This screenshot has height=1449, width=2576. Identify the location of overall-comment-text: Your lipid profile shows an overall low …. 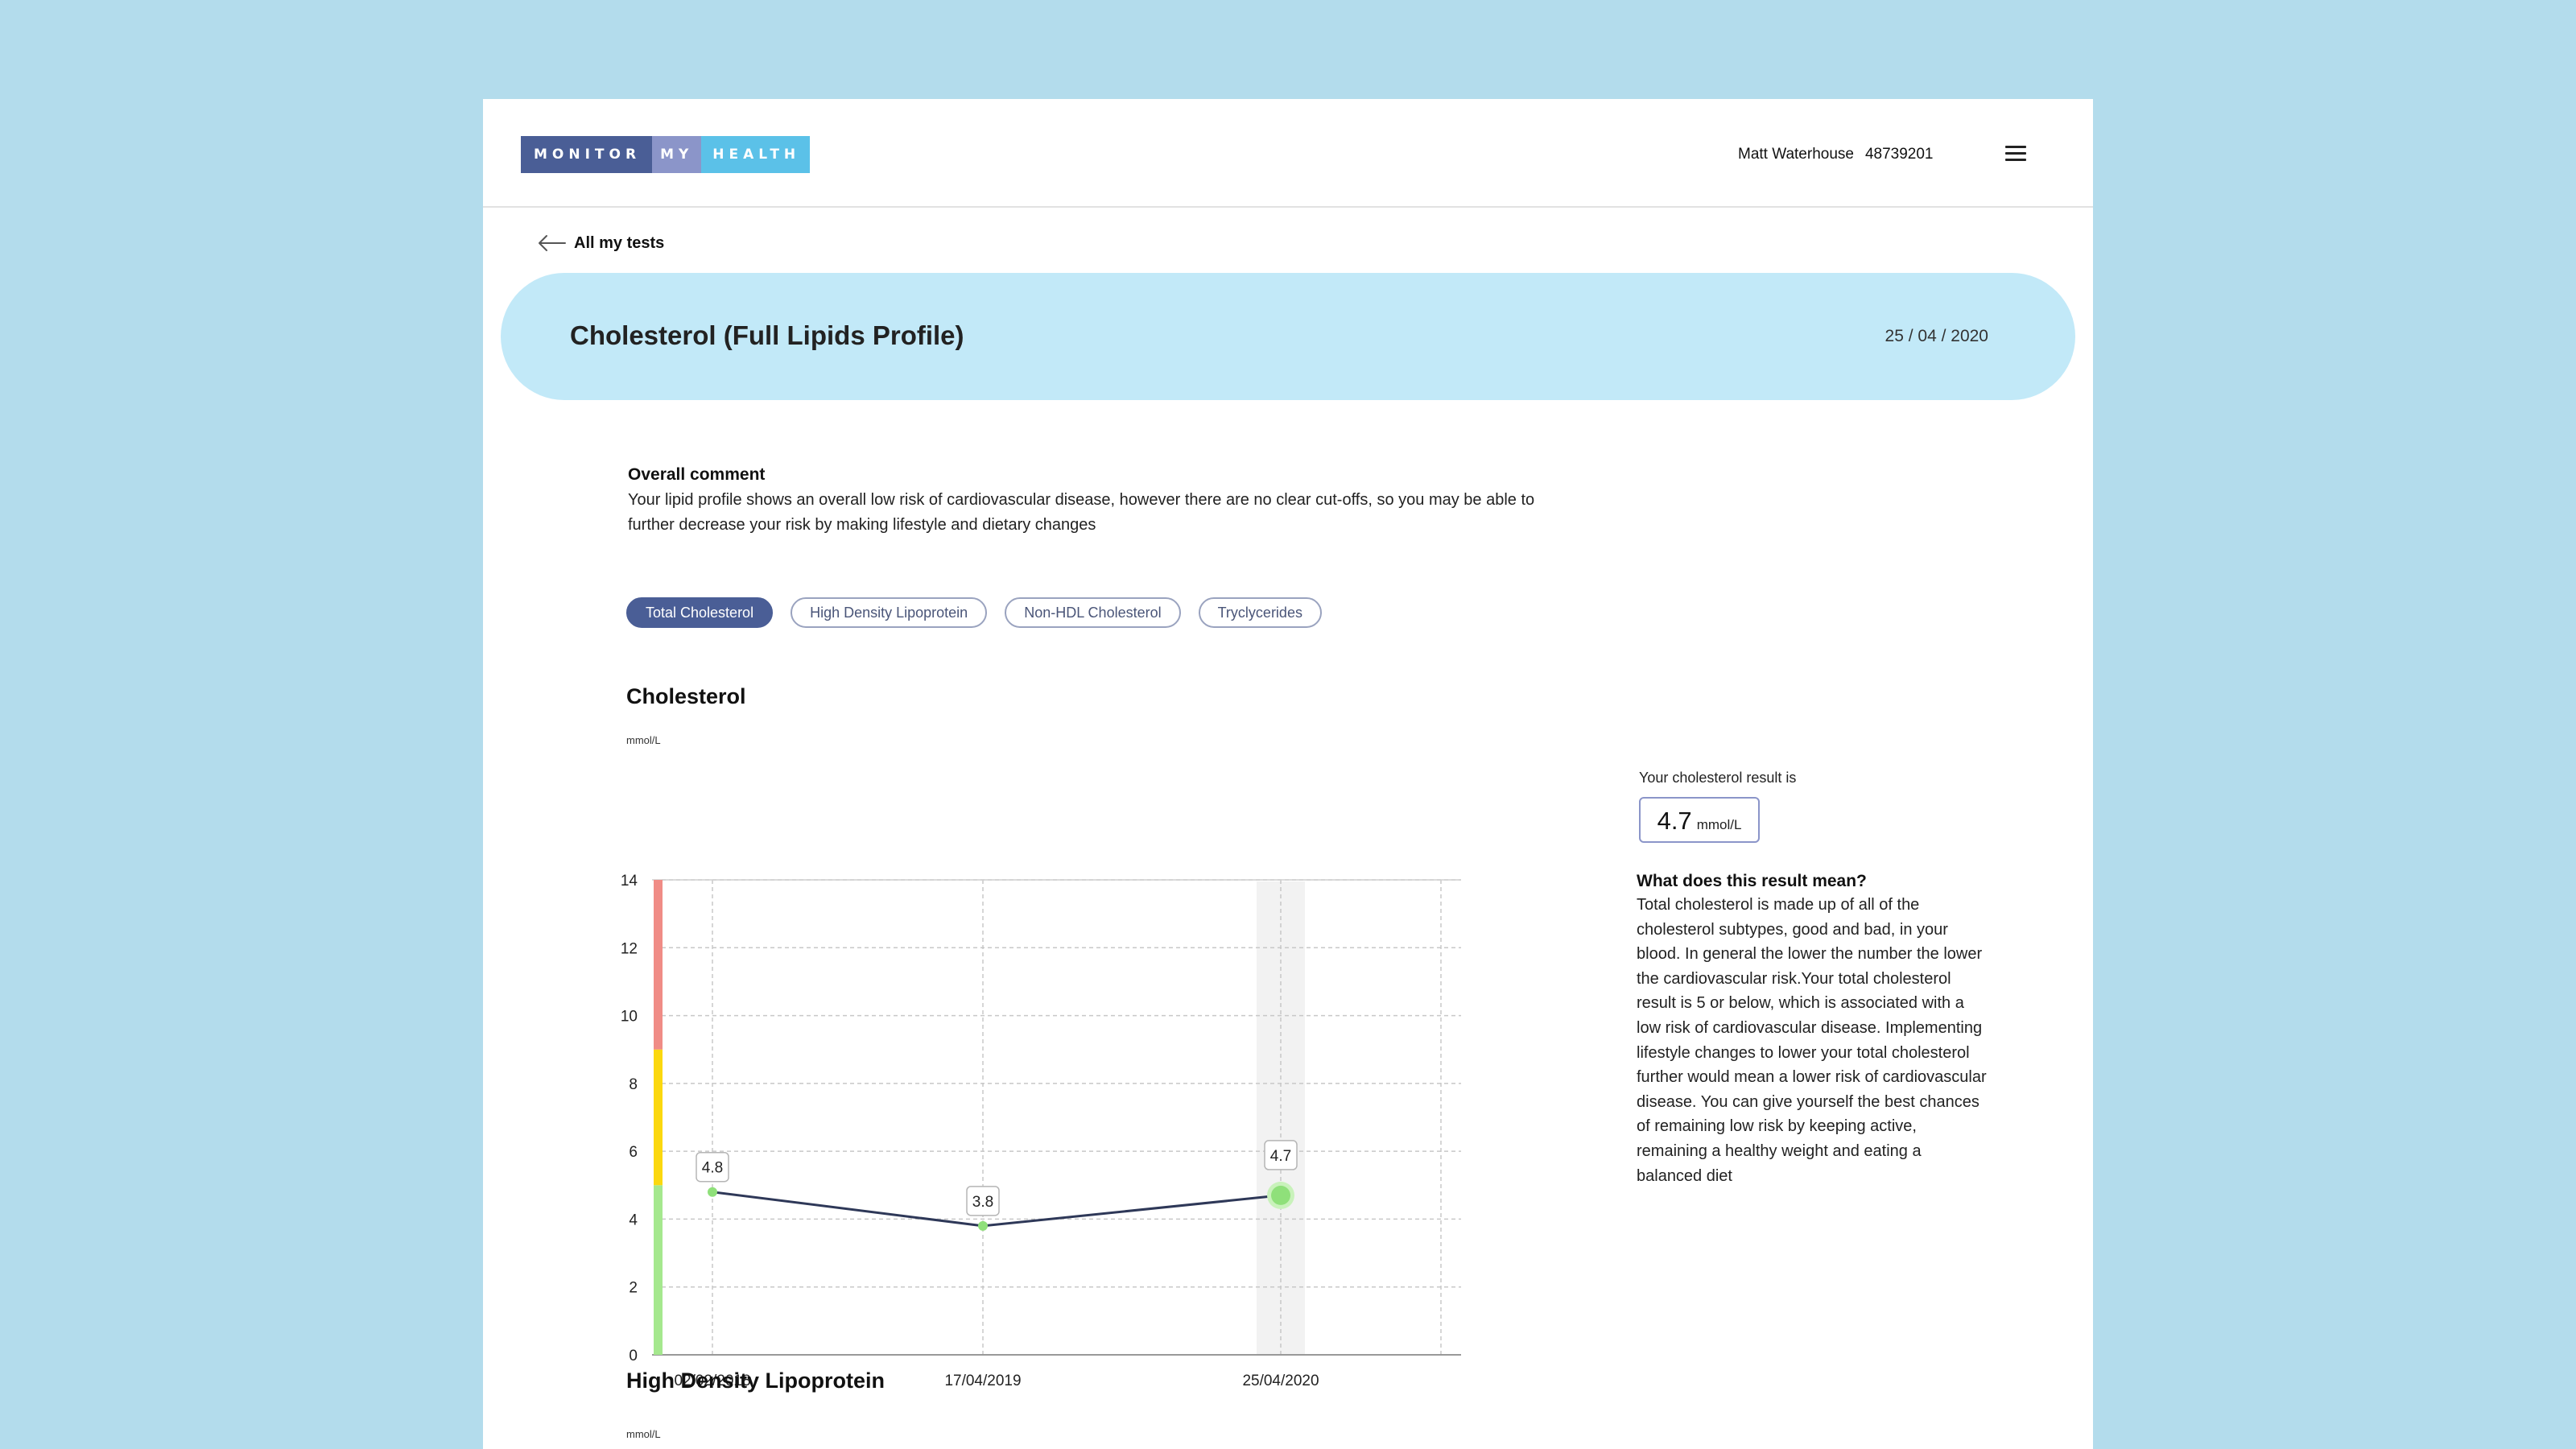
(1081, 512).